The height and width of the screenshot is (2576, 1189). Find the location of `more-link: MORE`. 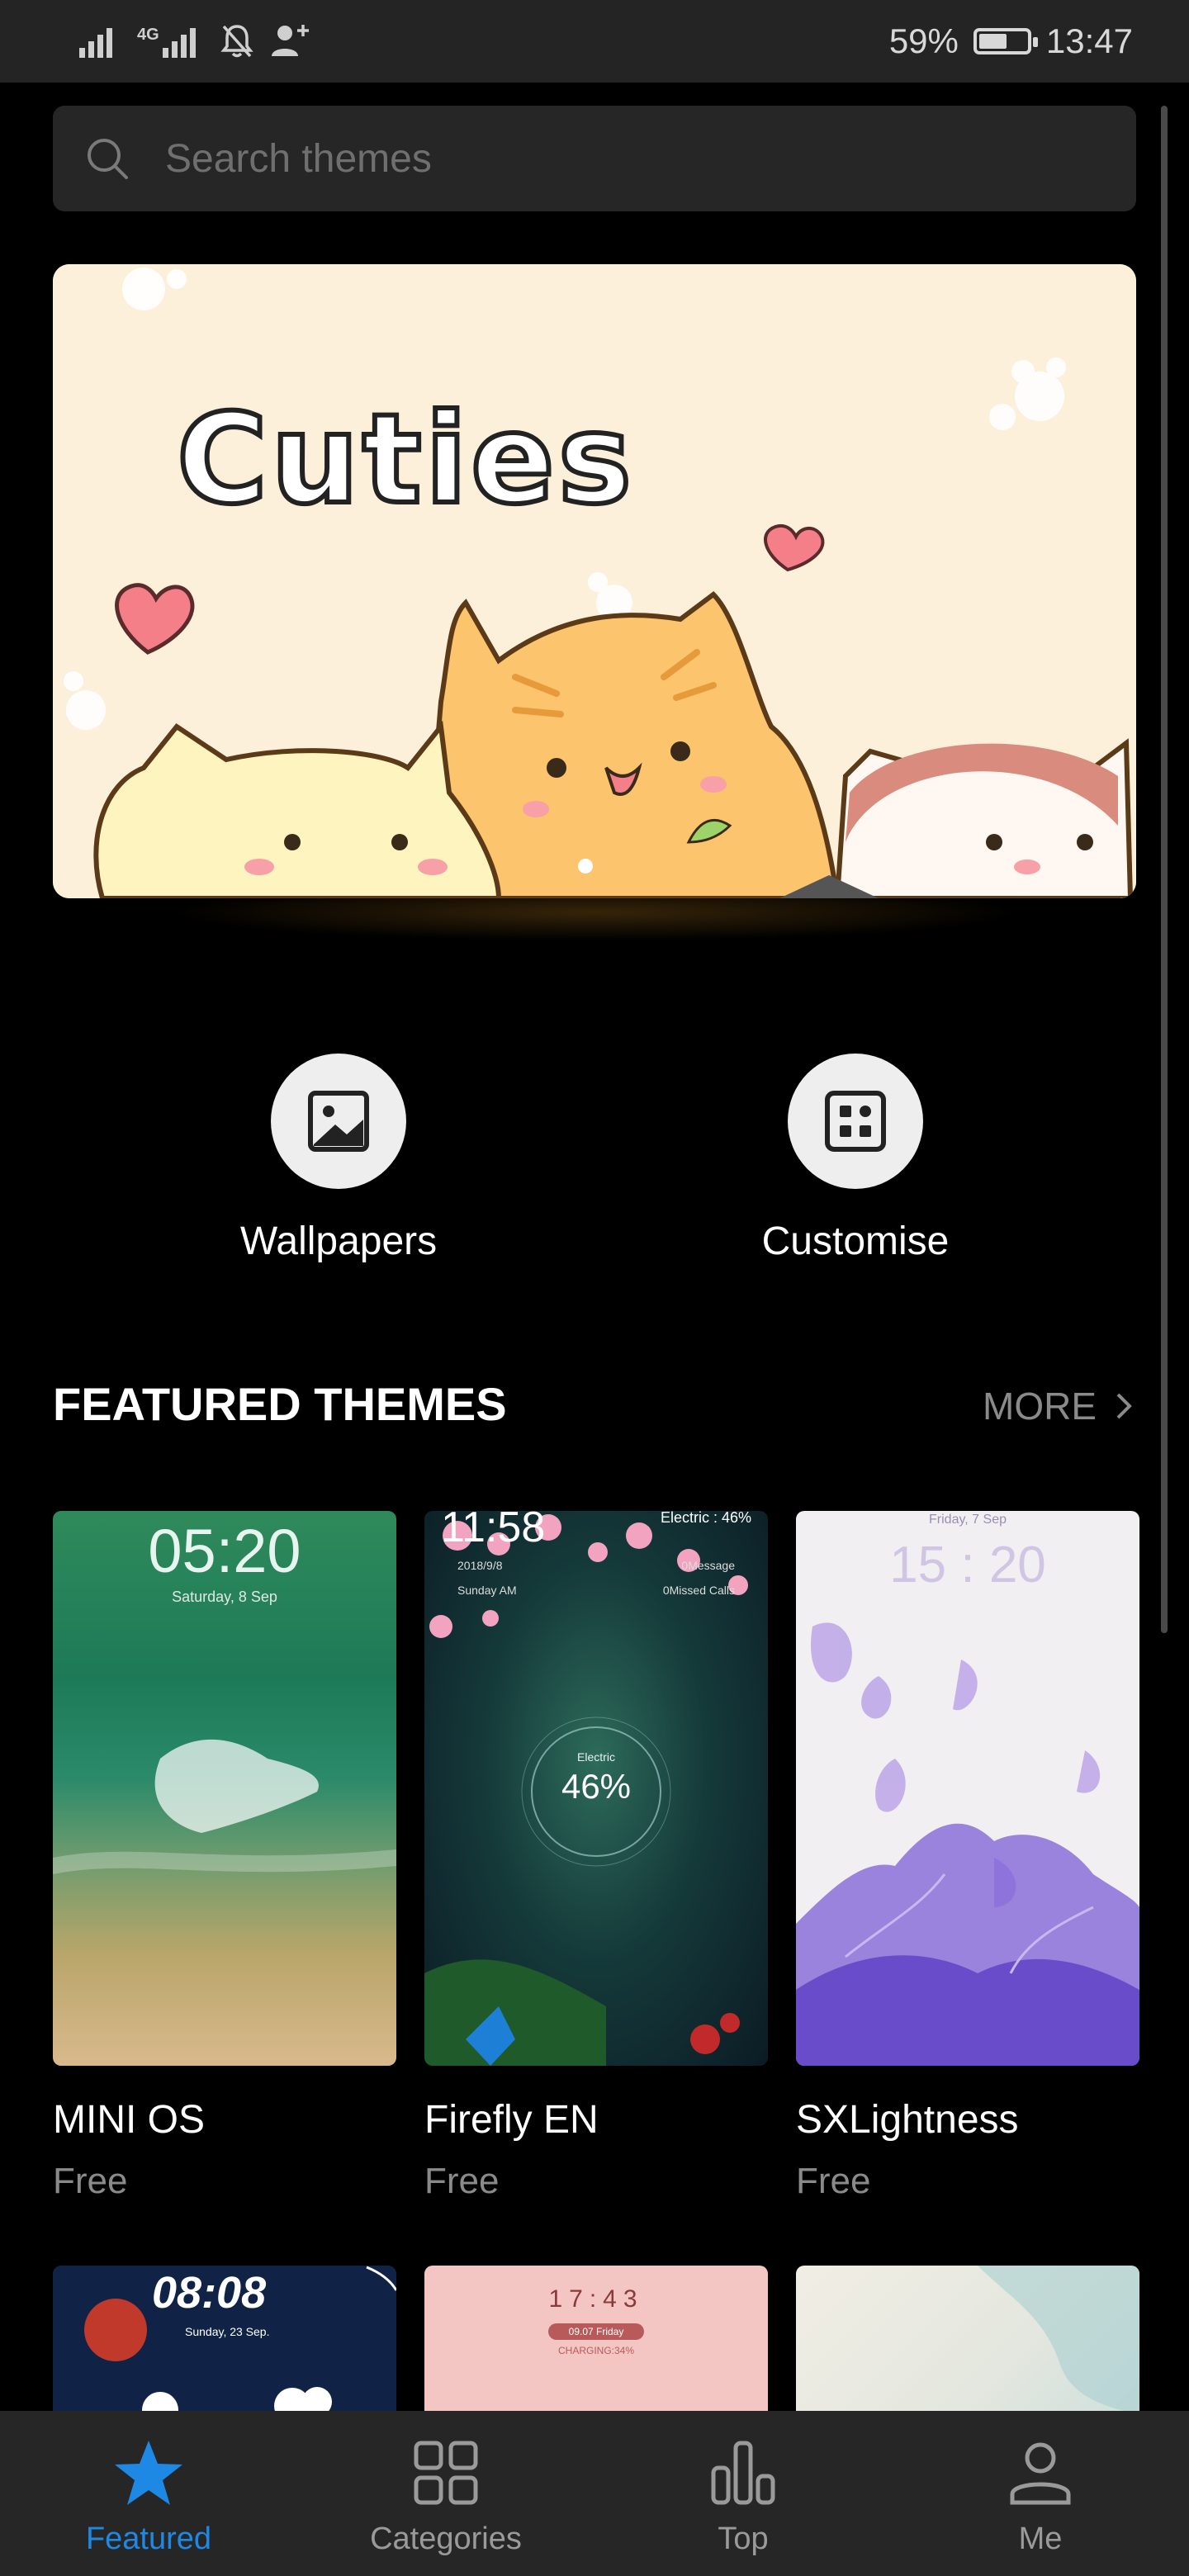

more-link: MORE is located at coordinates (1058, 1406).